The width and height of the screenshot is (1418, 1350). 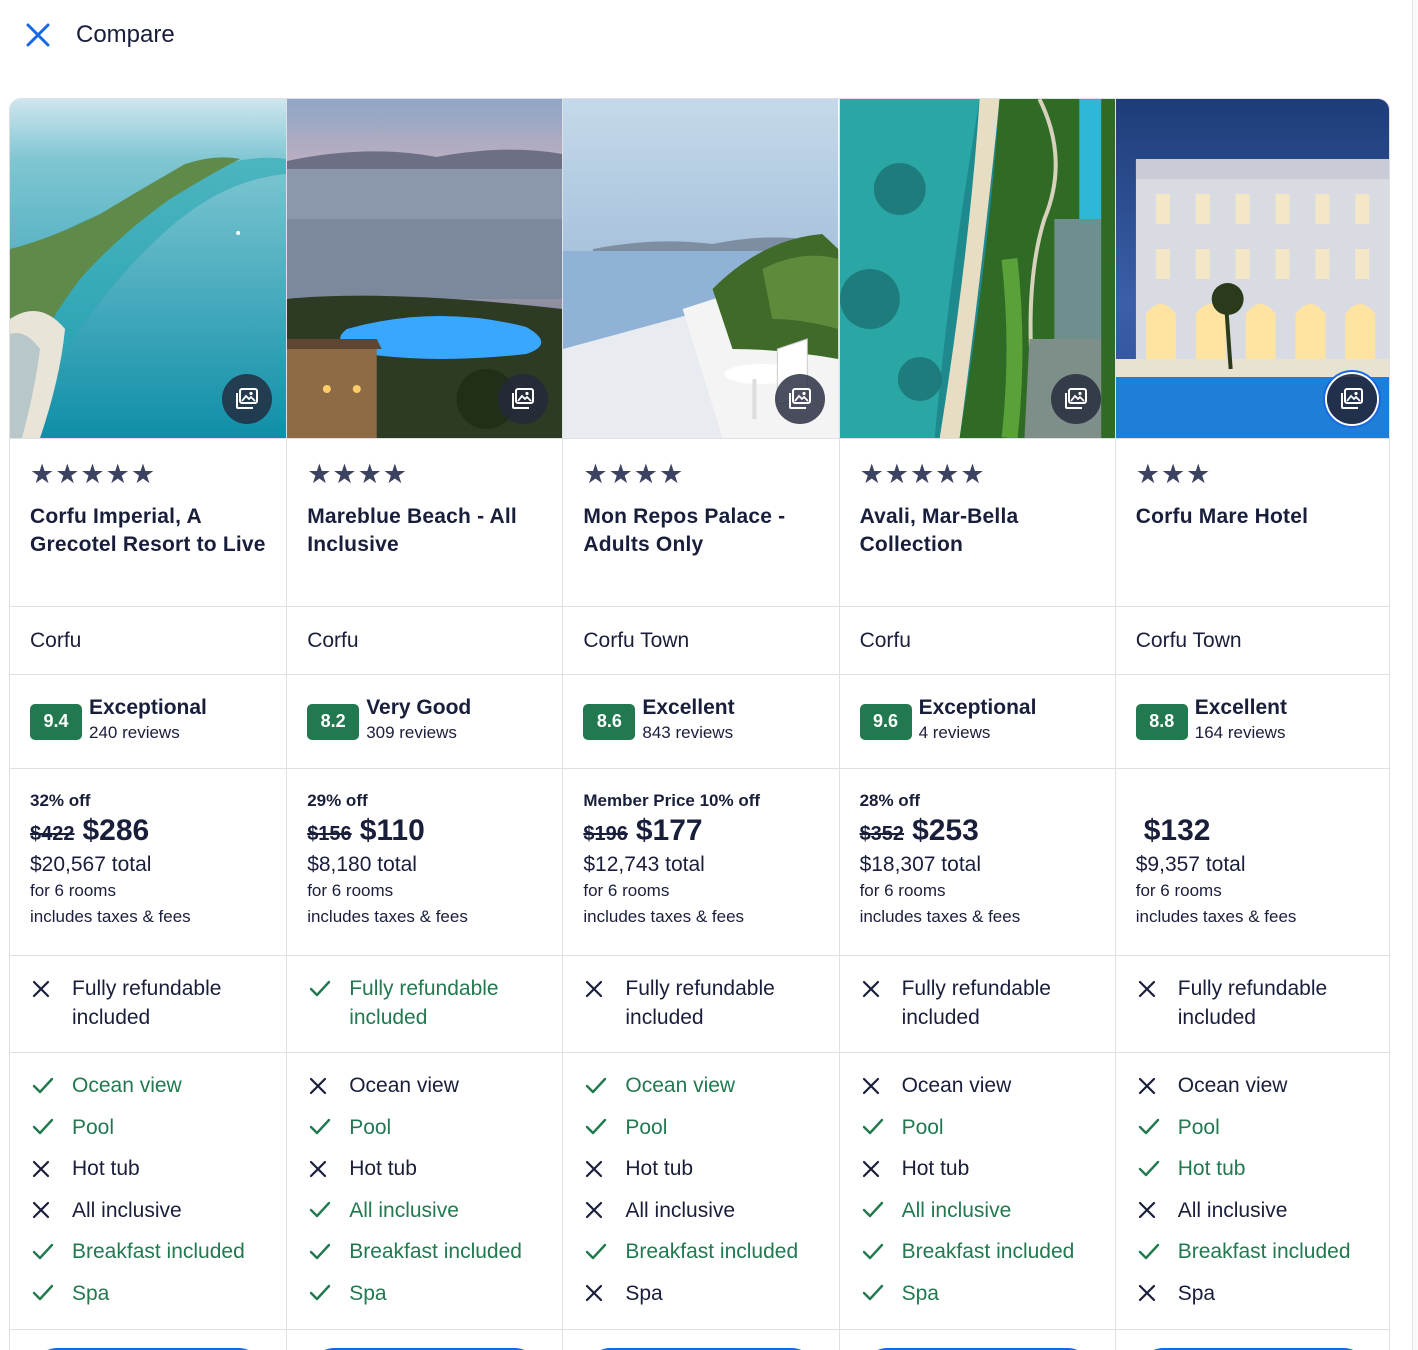 I want to click on total-price: $18,307 total, so click(x=920, y=864).